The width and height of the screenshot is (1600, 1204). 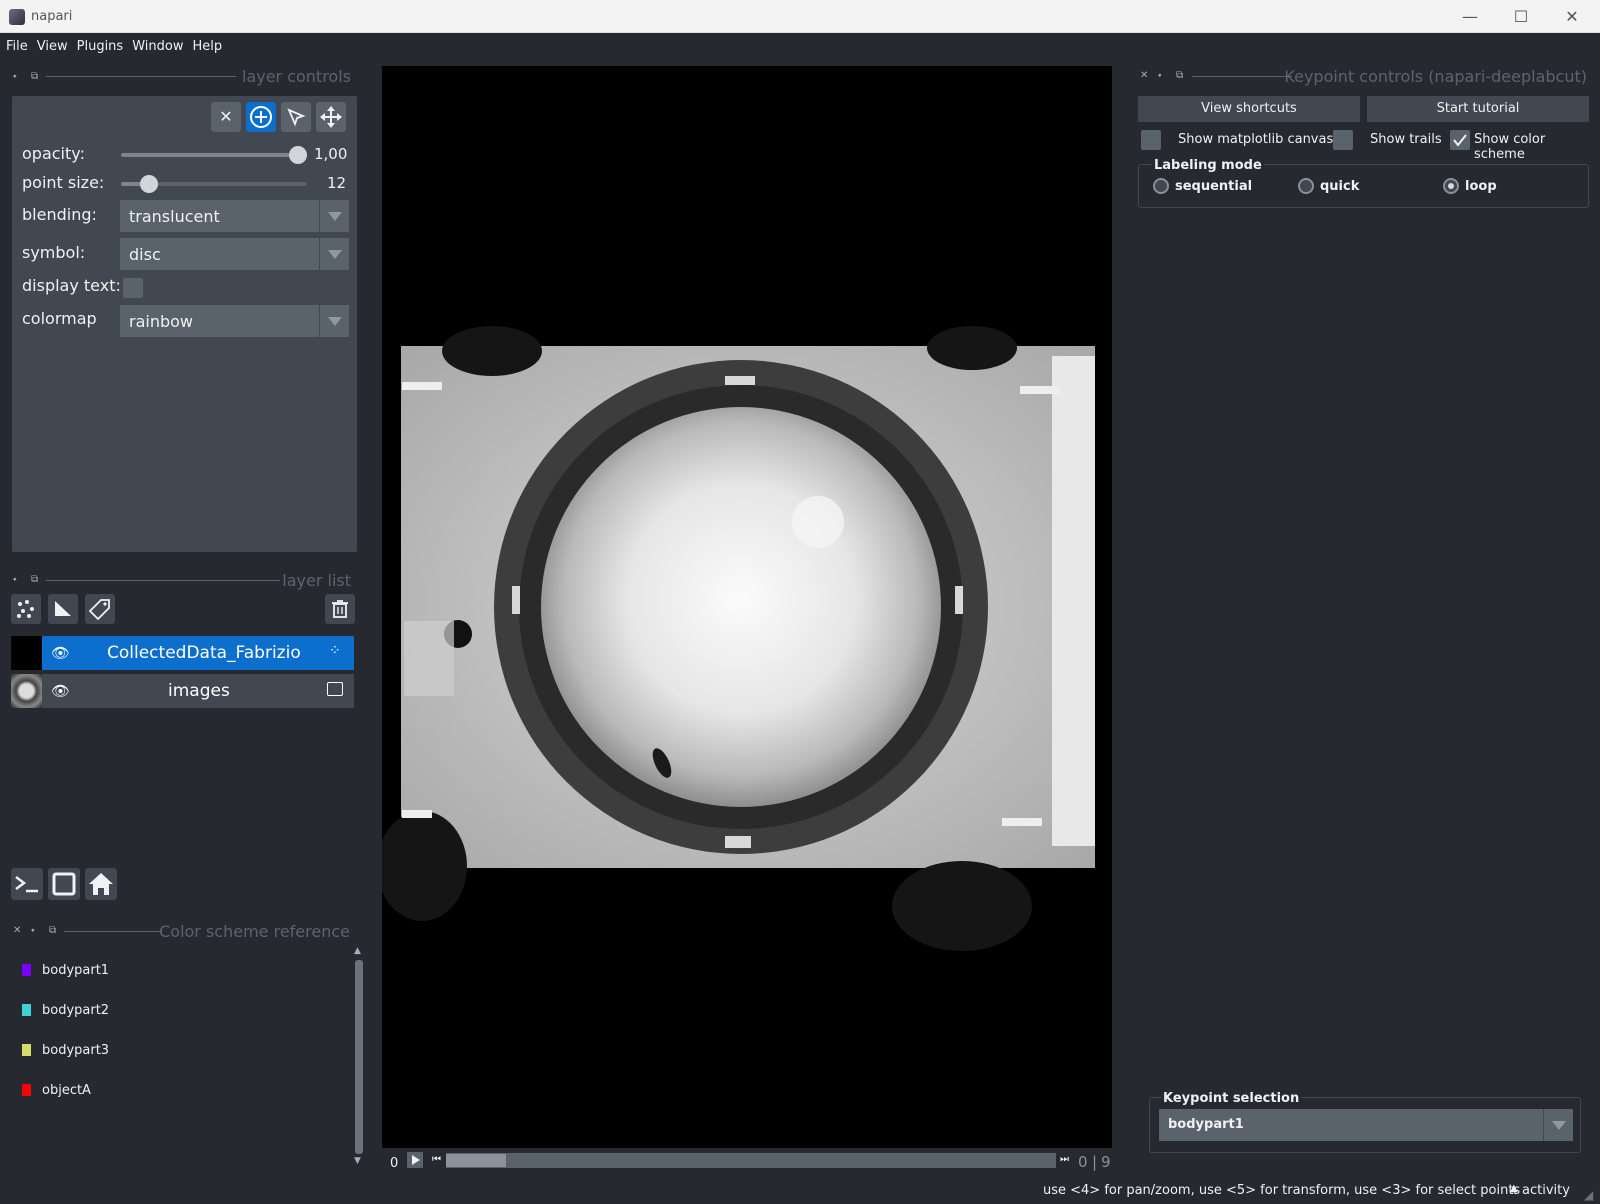 I want to click on reset-view-button, so click(x=101, y=884).